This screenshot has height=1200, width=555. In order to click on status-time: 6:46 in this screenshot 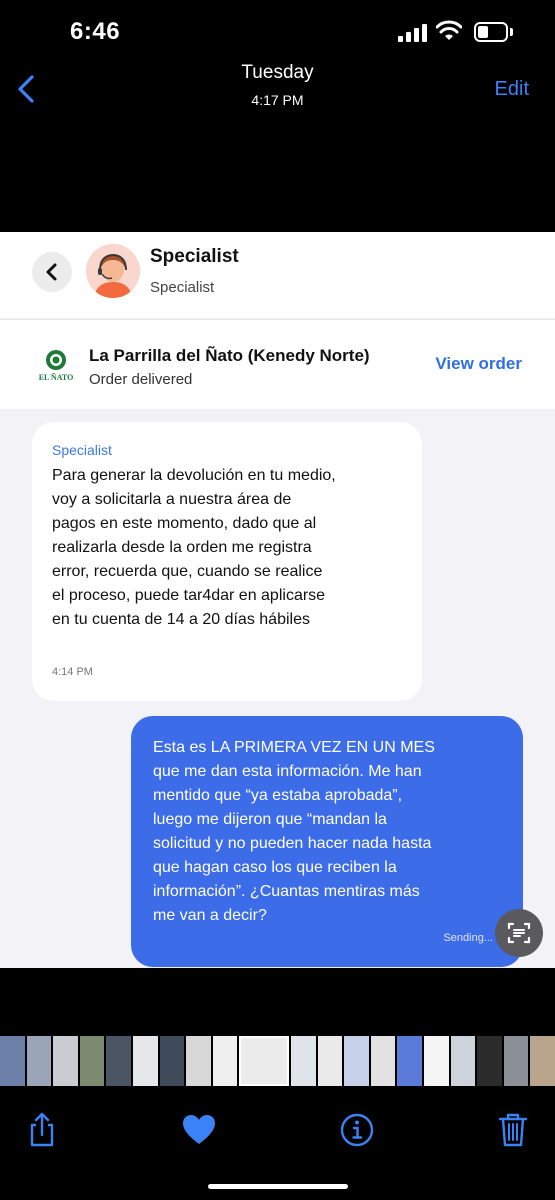, I will do `click(95, 31)`.